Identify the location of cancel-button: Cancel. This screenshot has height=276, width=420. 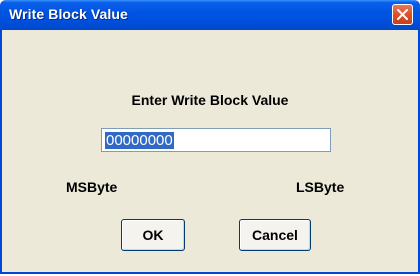
(275, 235).